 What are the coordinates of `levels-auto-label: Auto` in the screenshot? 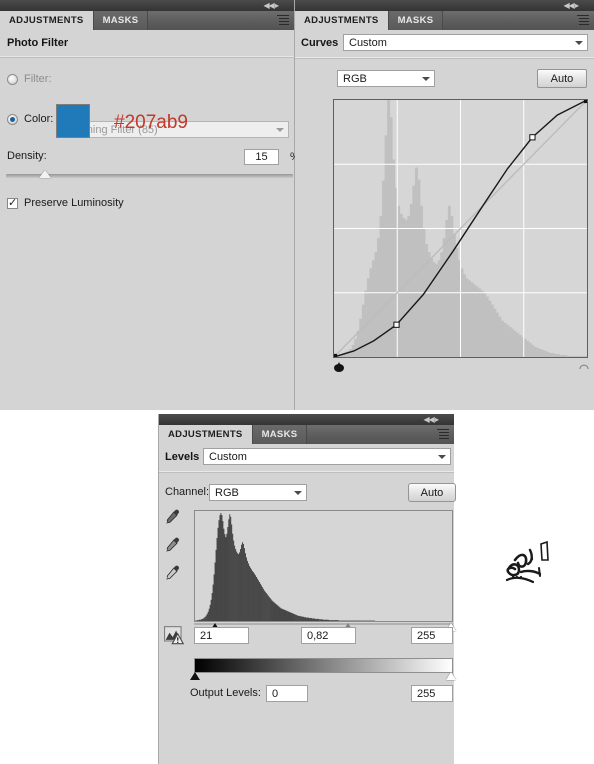 It's located at (432, 492).